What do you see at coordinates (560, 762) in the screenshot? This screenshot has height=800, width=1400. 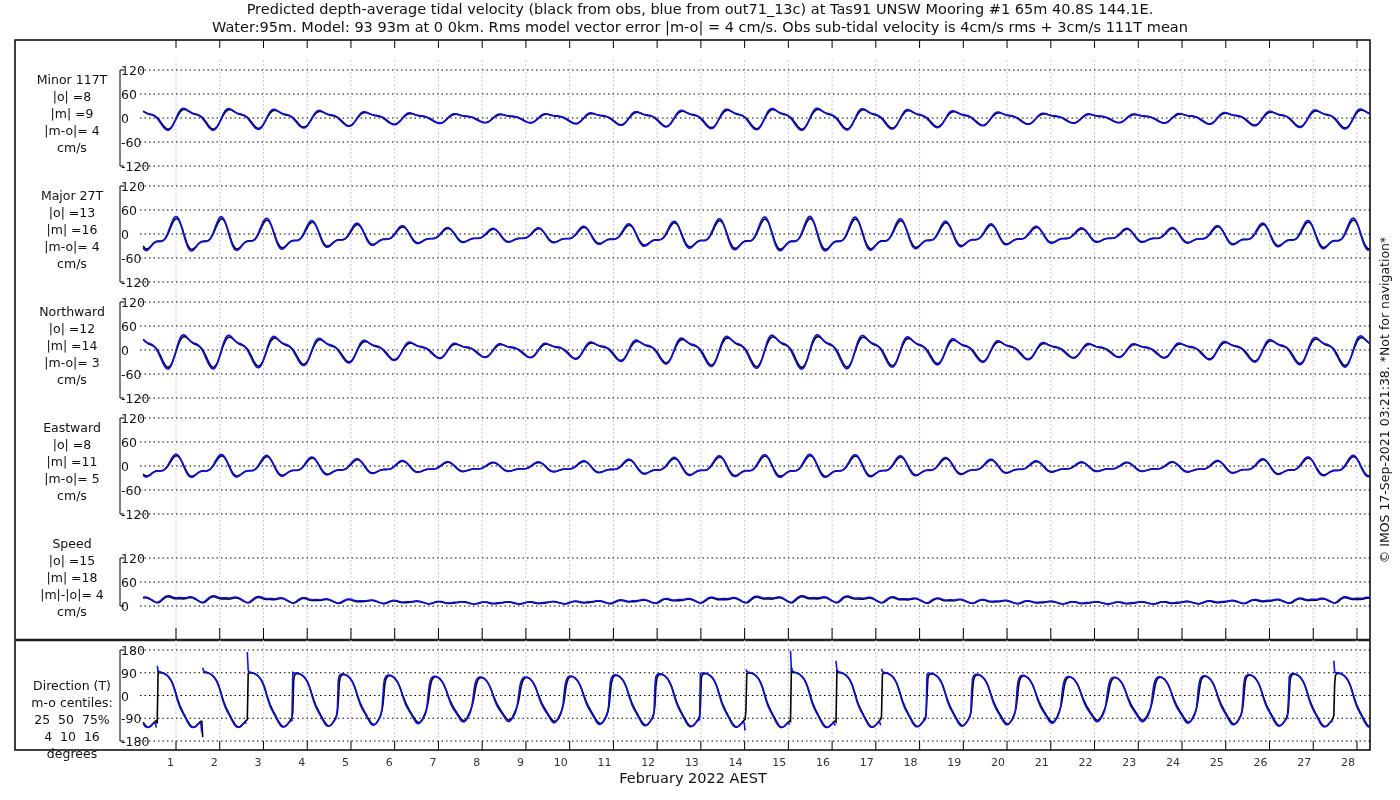 I see `axis-tick-label: 10` at bounding box center [560, 762].